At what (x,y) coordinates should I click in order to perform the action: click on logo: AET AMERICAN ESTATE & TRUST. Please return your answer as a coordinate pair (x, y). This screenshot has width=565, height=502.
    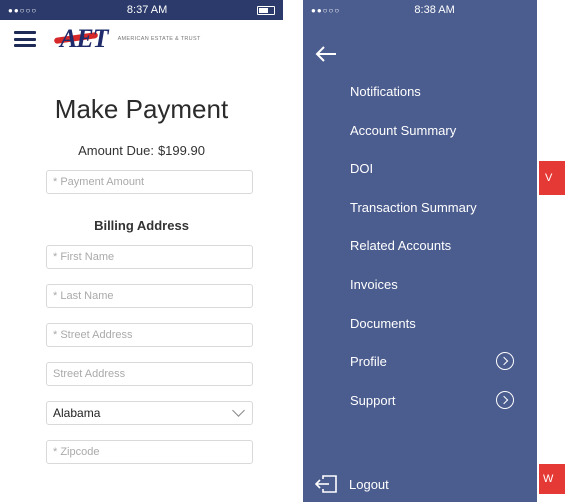
    Looking at the image, I should click on (127, 39).